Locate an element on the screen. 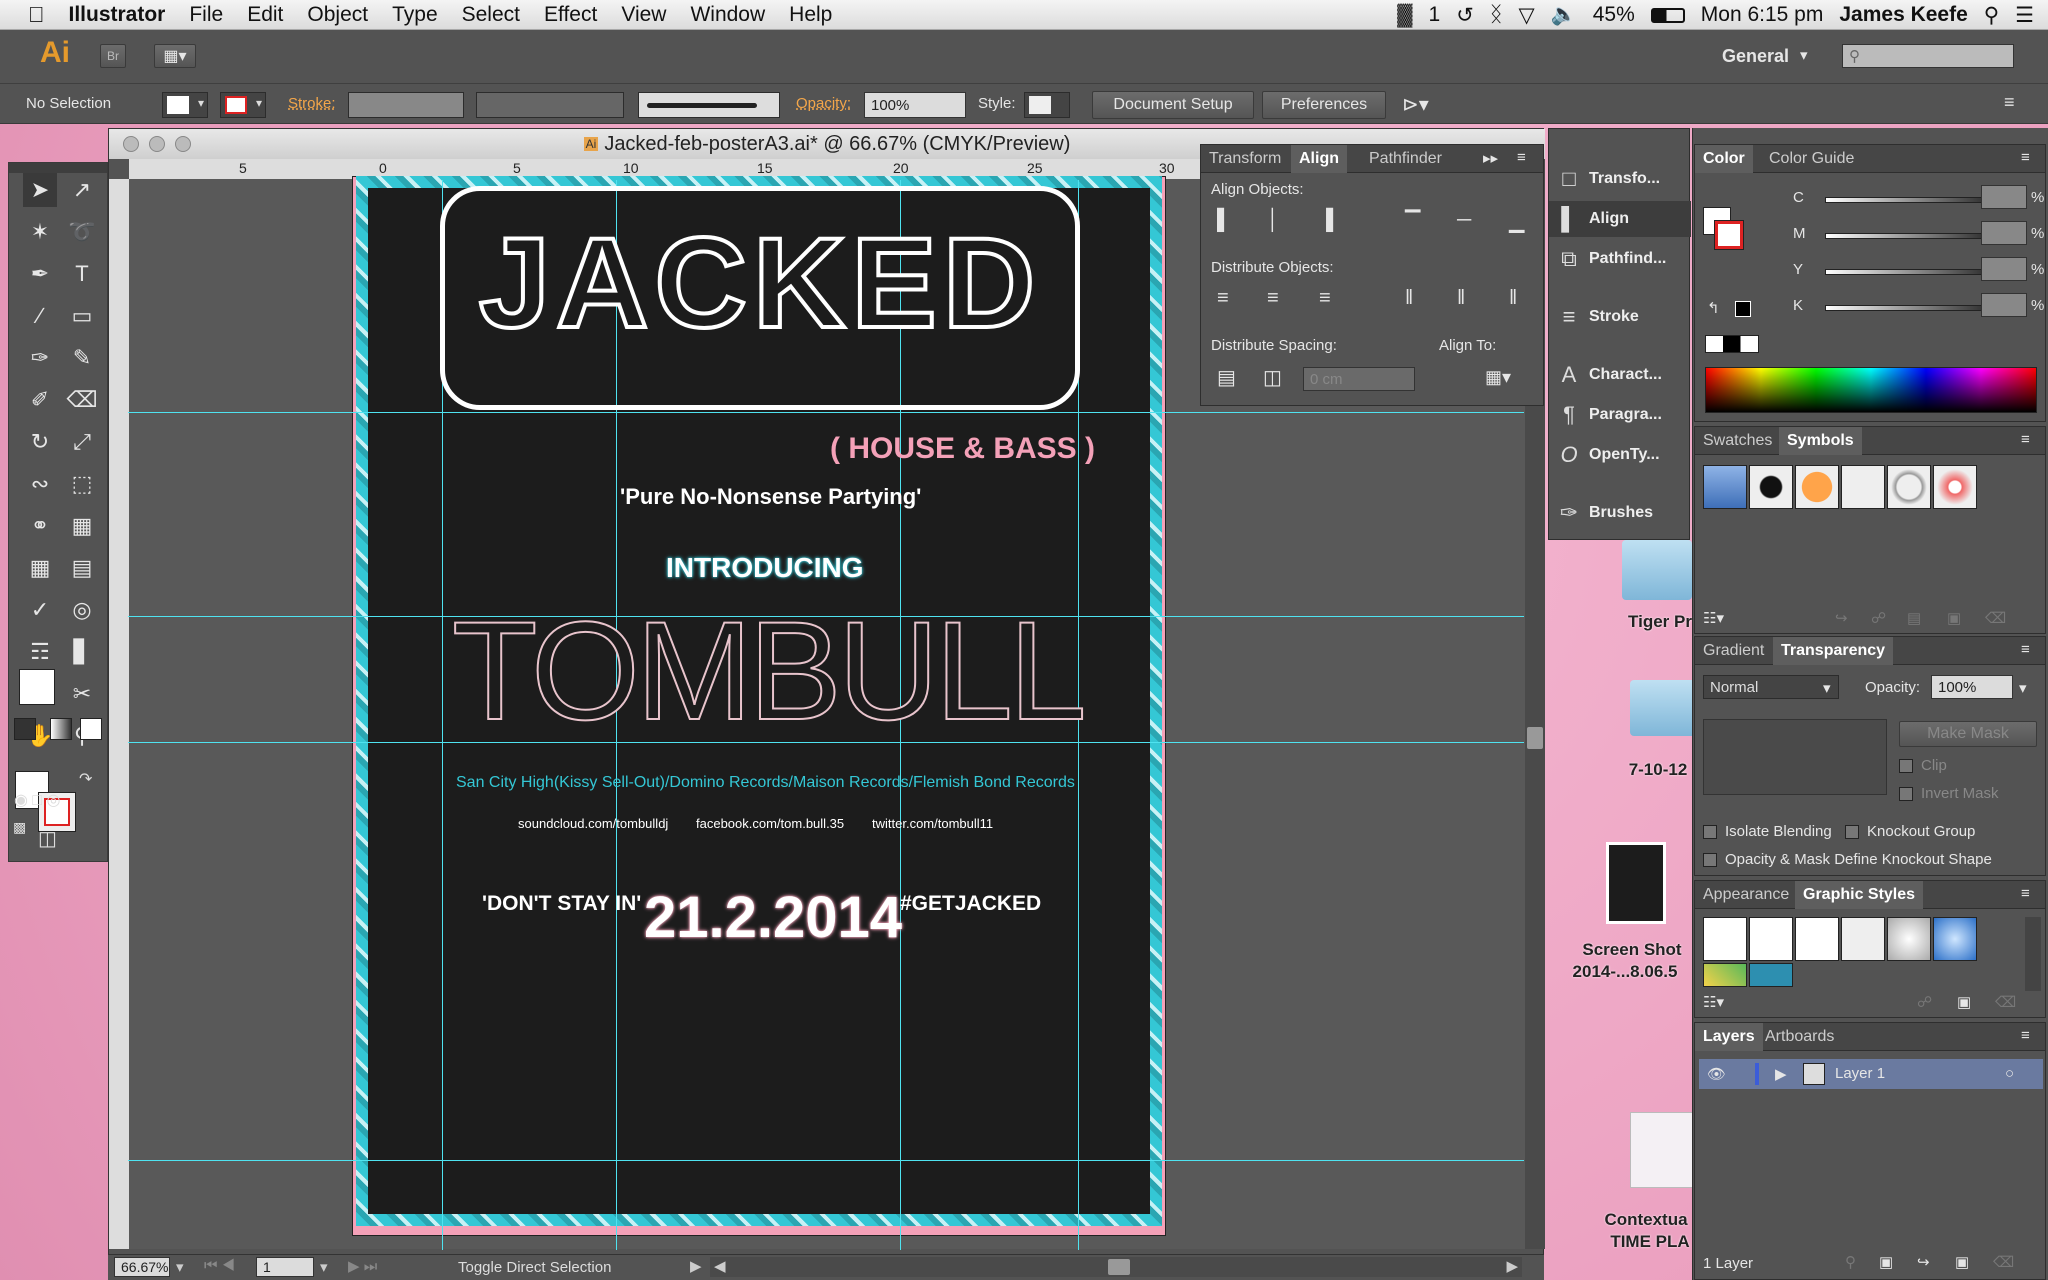 This screenshot has width=2048, height=1280. brush-definition-picker is located at coordinates (709, 105).